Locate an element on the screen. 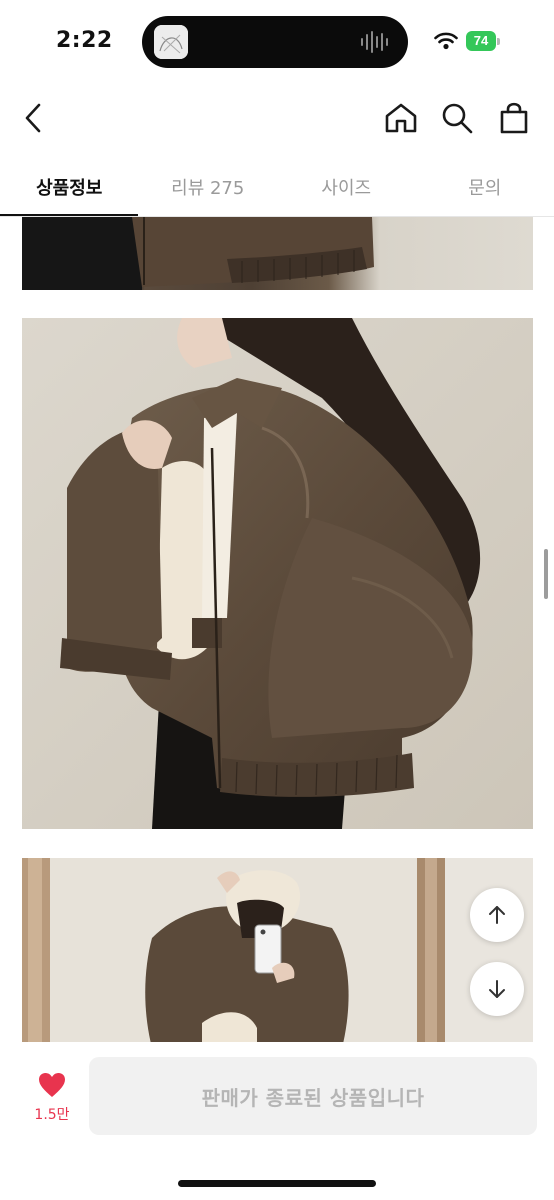  battery-indicator: 74 is located at coordinates (483, 41).